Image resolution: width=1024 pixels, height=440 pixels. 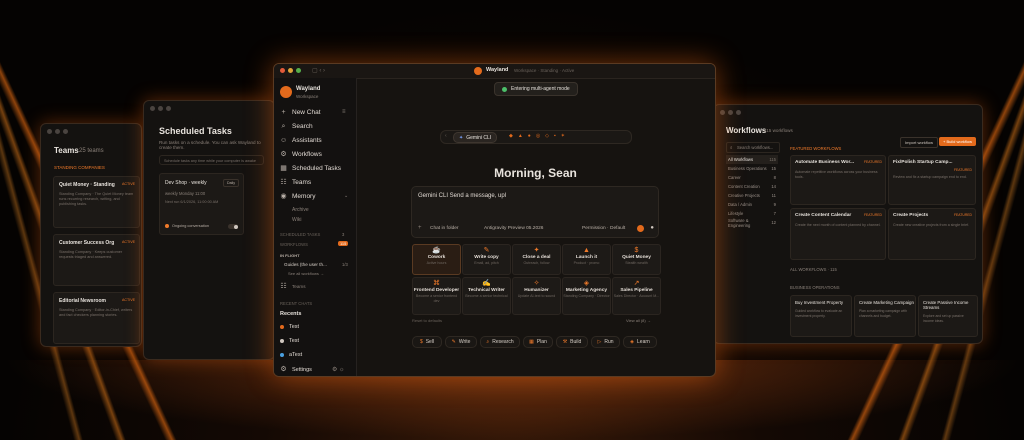 I want to click on build-workflow-button: + Build workflow, so click(x=958, y=141).